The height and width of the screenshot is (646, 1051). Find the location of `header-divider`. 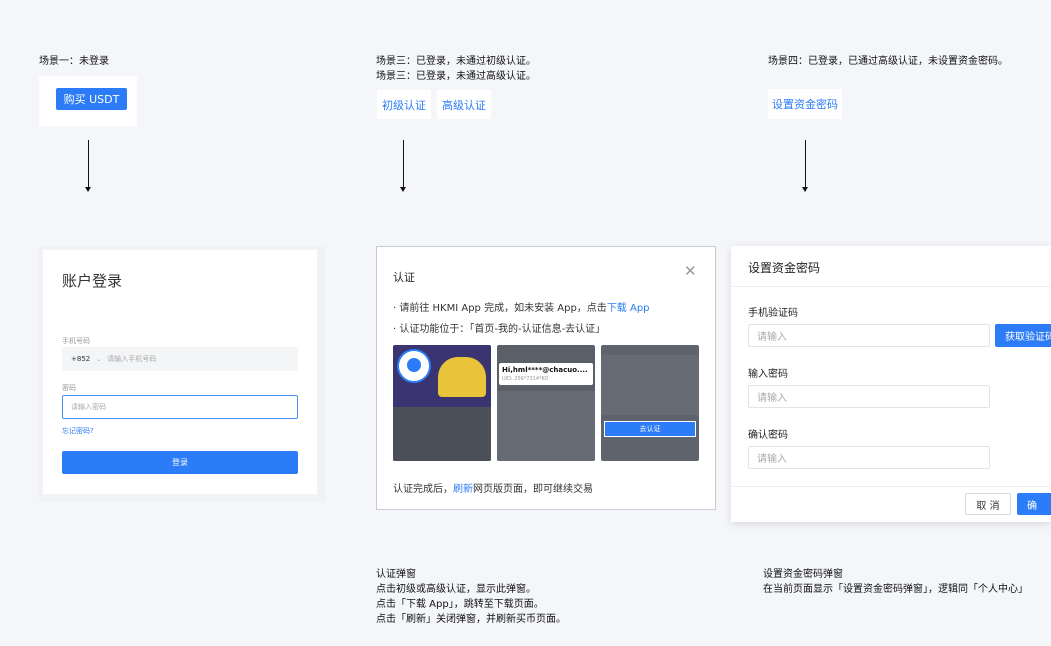

header-divider is located at coordinates (891, 286).